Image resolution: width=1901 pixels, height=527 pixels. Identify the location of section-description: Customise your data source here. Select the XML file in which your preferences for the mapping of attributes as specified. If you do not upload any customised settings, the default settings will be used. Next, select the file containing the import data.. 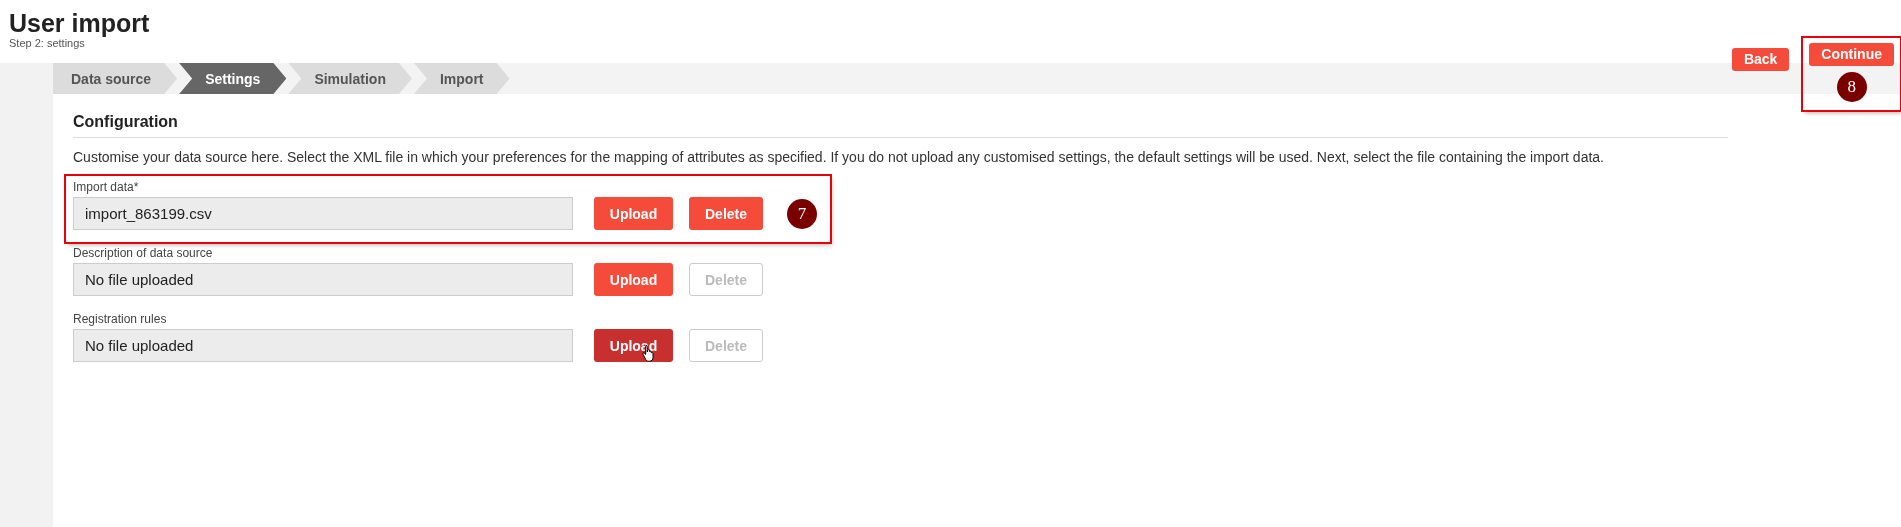
(838, 157).